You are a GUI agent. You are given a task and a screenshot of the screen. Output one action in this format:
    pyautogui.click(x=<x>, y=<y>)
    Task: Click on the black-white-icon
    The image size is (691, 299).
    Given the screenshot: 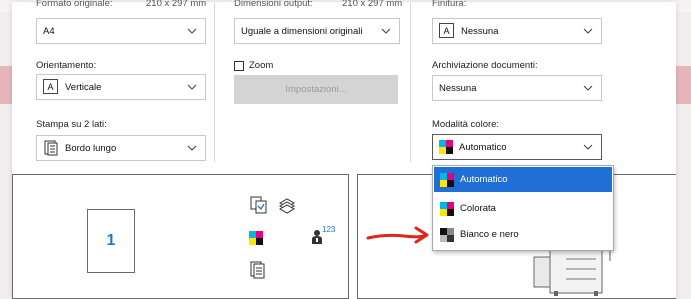 What is the action you would take?
    pyautogui.click(x=447, y=234)
    